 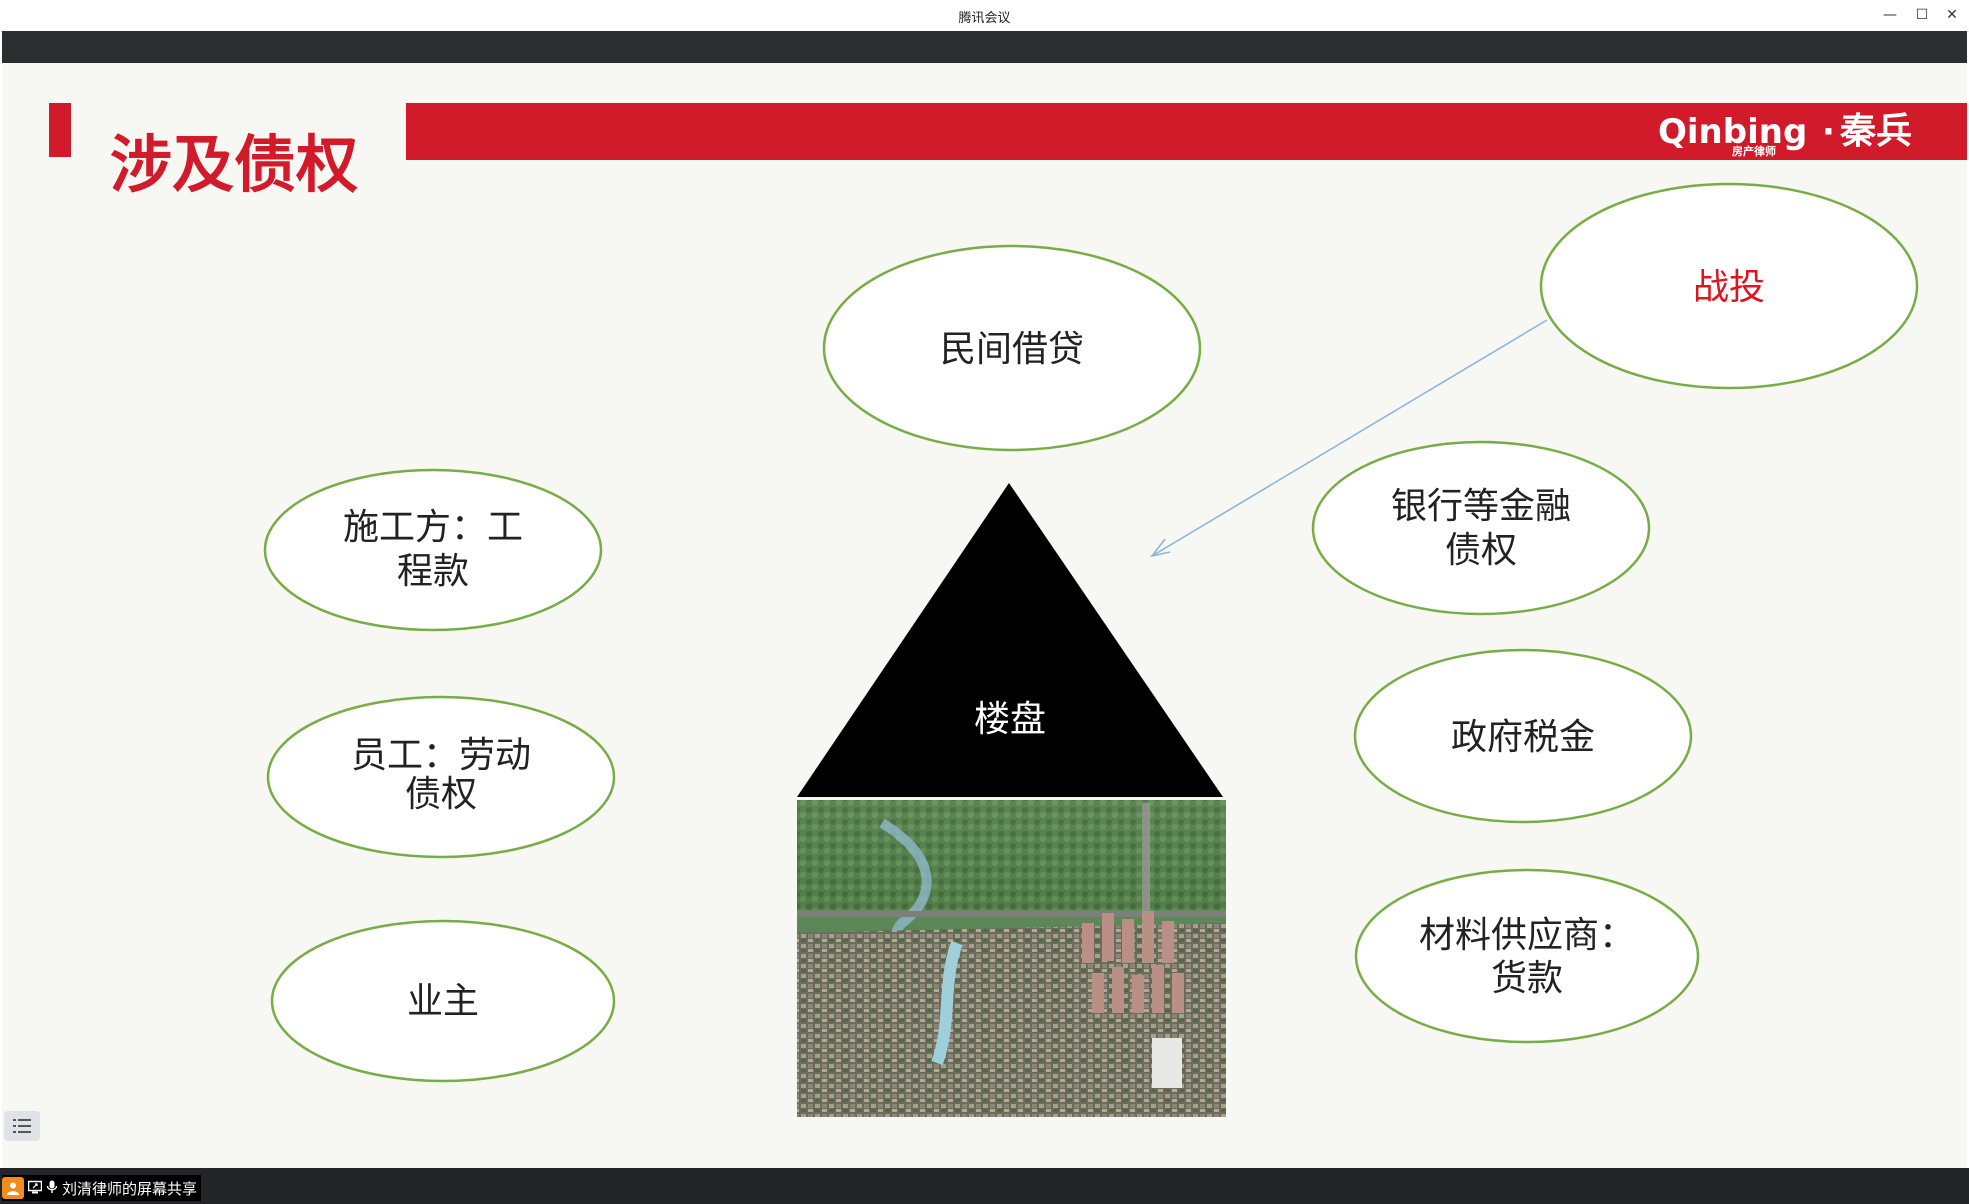 What do you see at coordinates (1481, 528) in the screenshot?
I see `ellipse-bank: 银行等金融 债权` at bounding box center [1481, 528].